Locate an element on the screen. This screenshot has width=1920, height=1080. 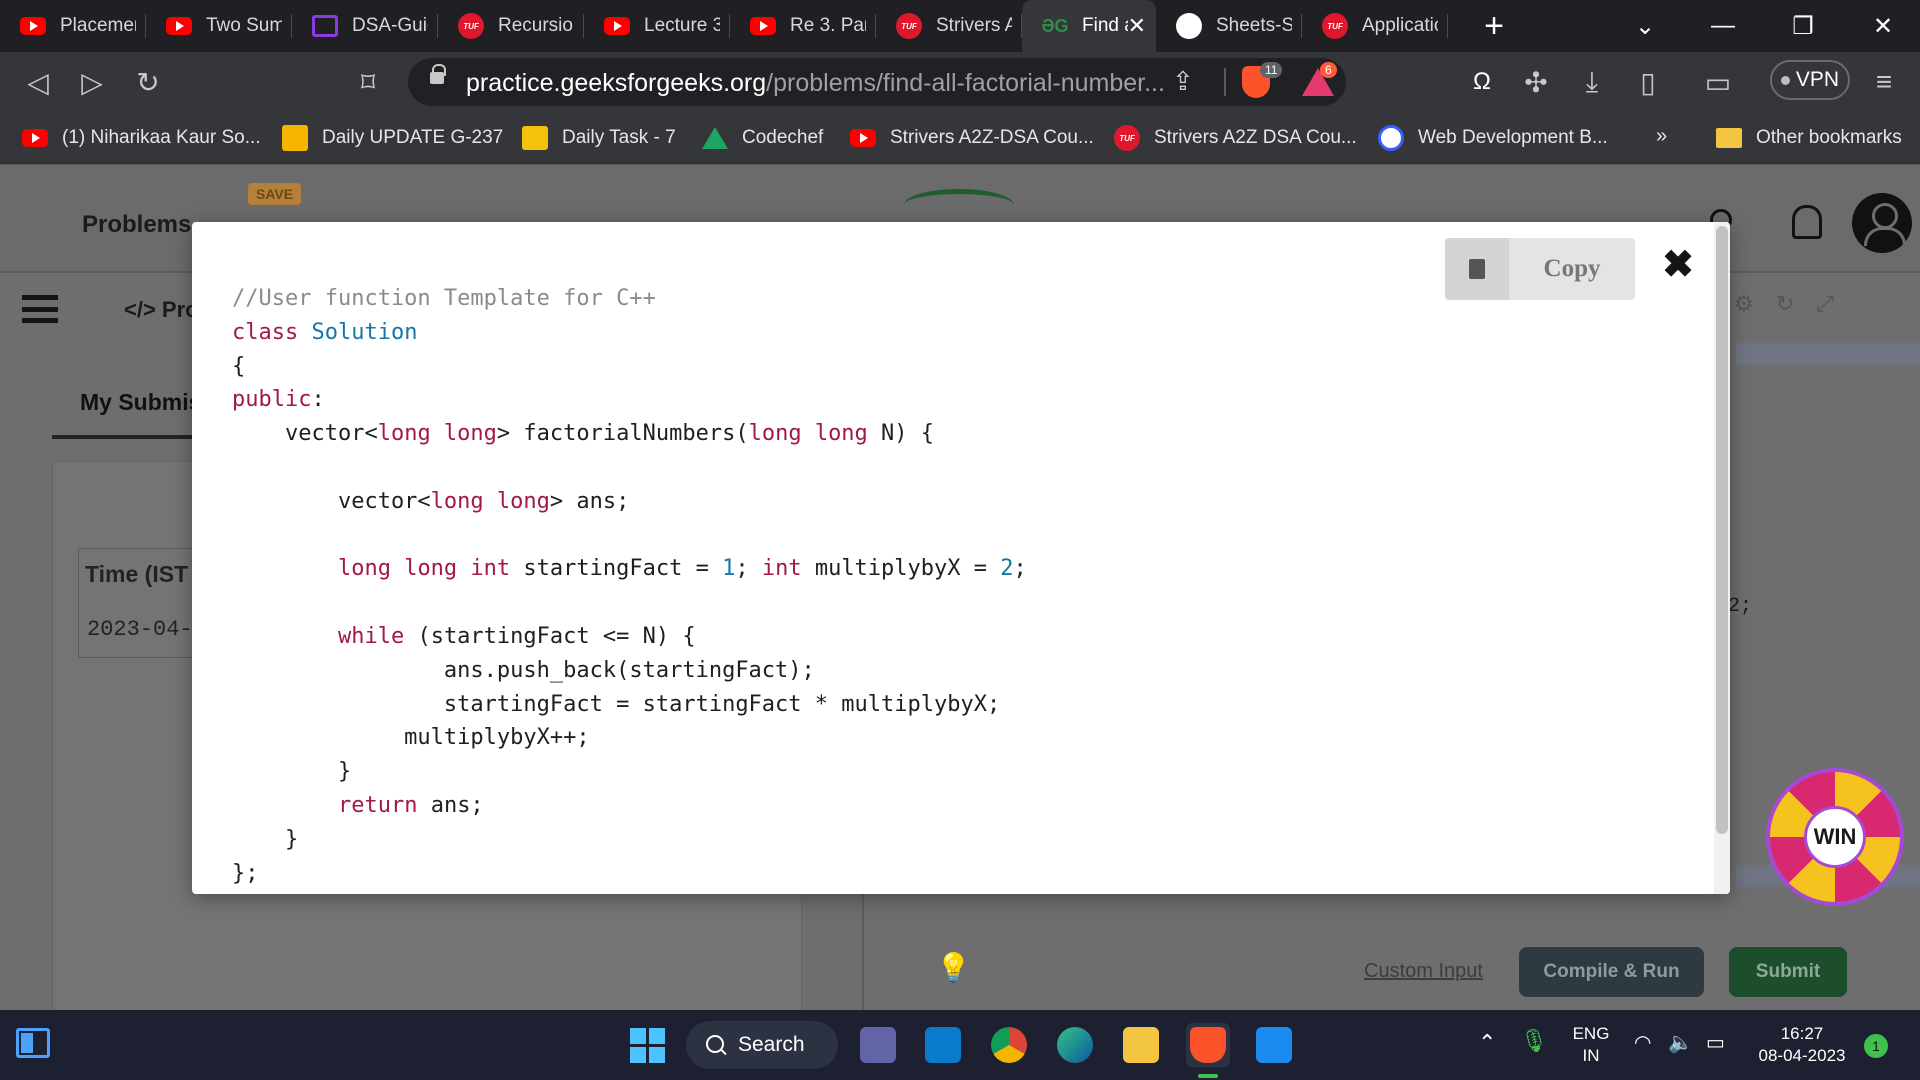
code-token: startingFact = is located at coordinates (616, 569).